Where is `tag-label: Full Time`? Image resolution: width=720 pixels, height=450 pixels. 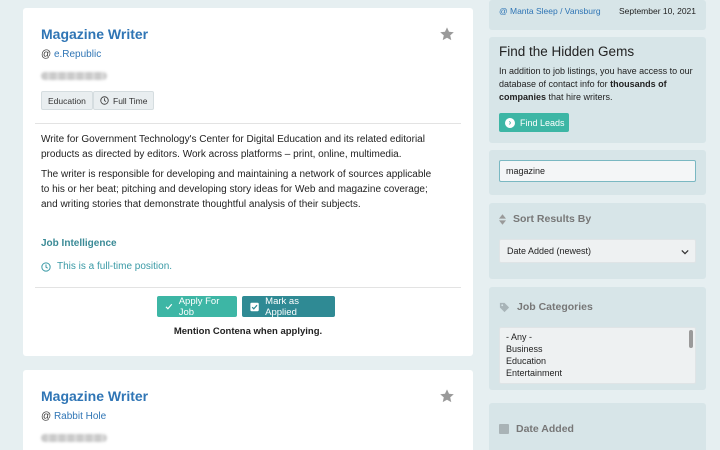 tag-label: Full Time is located at coordinates (130, 100).